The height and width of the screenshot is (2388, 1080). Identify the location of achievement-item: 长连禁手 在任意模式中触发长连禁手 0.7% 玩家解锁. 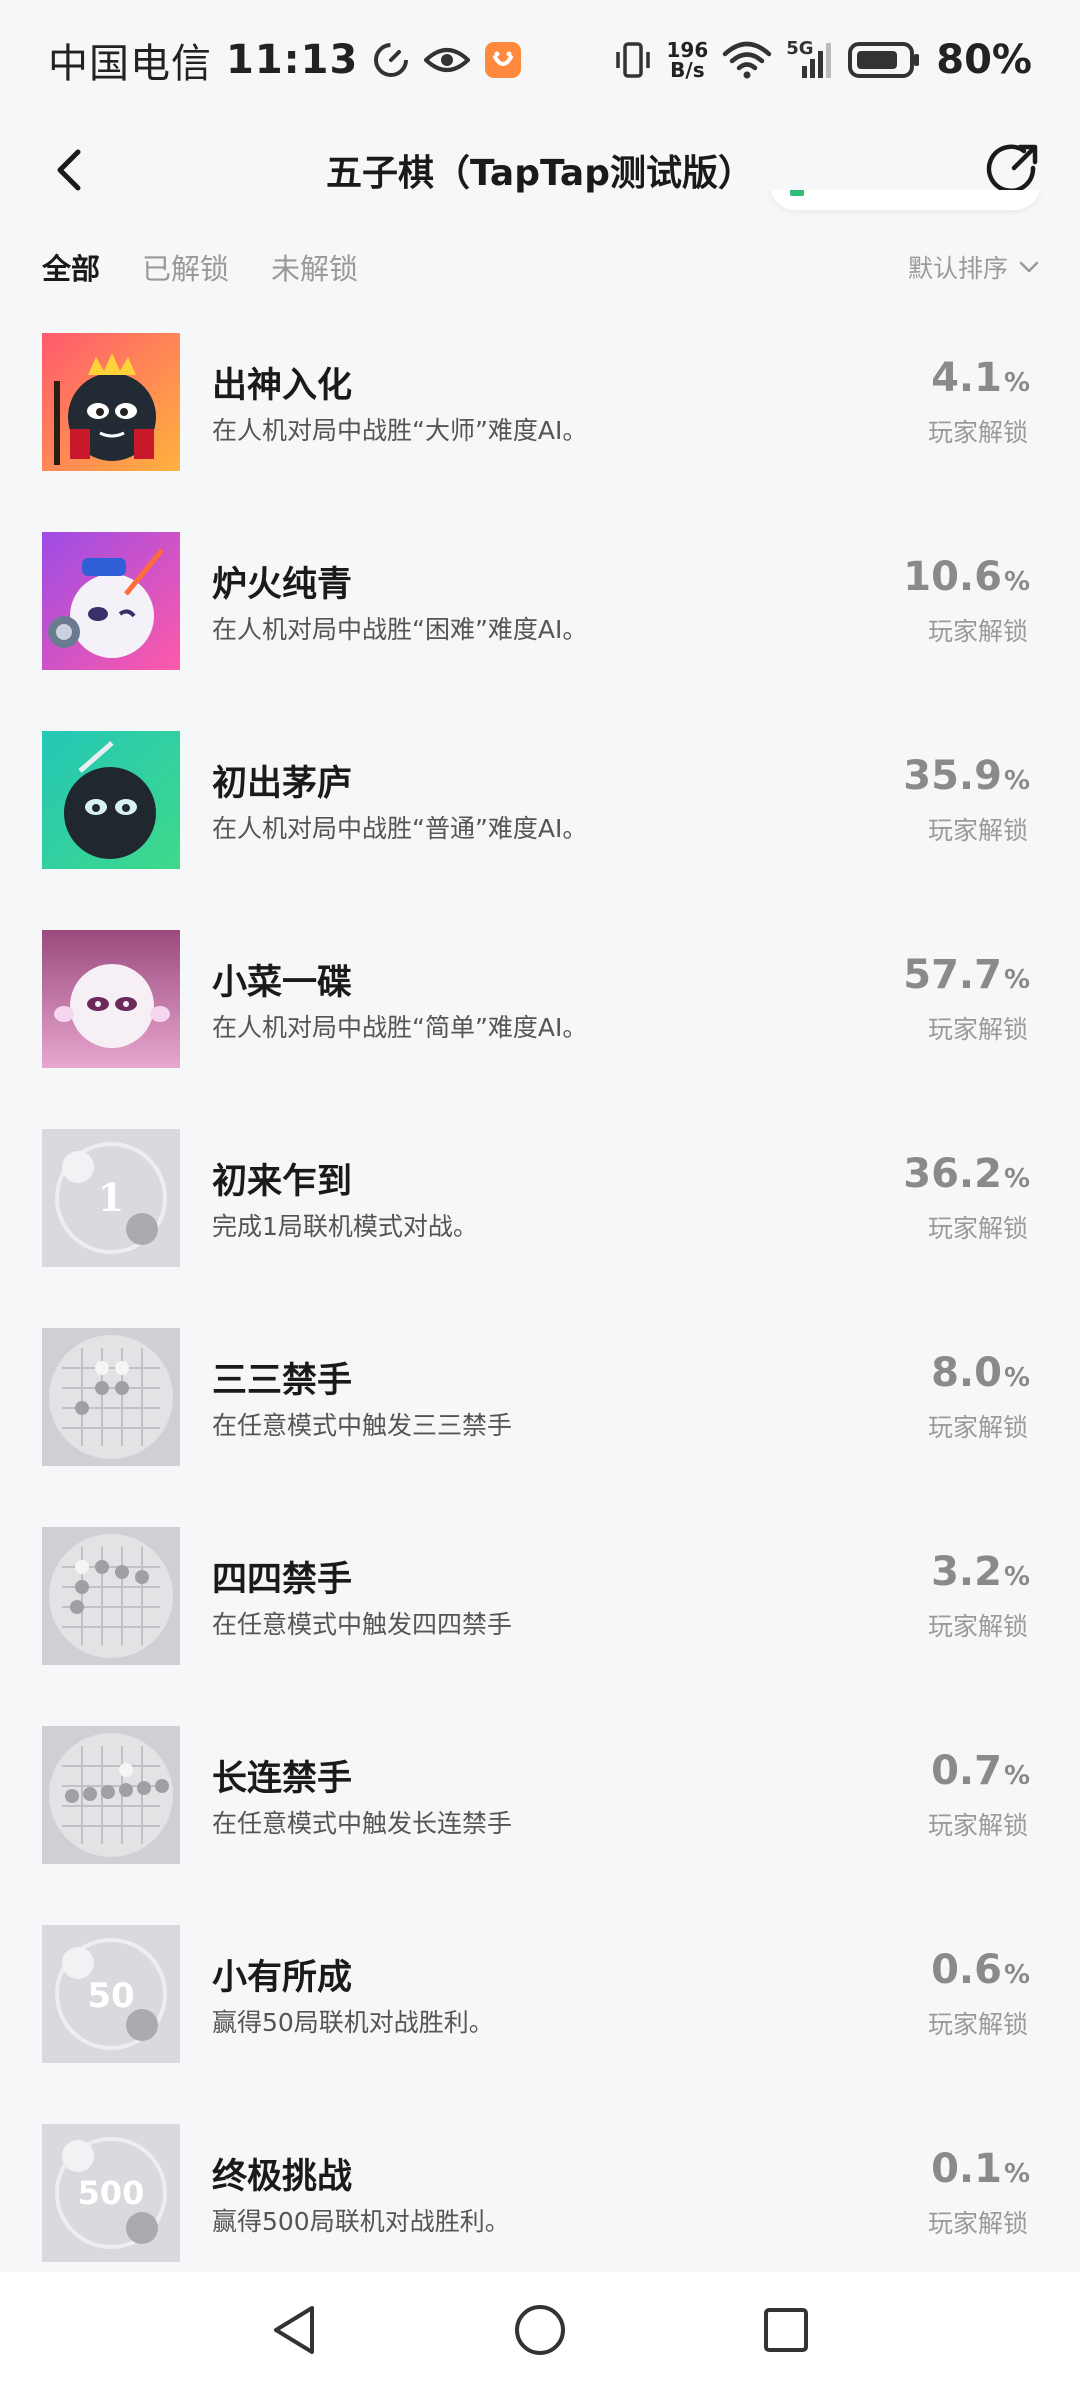
(540, 1807).